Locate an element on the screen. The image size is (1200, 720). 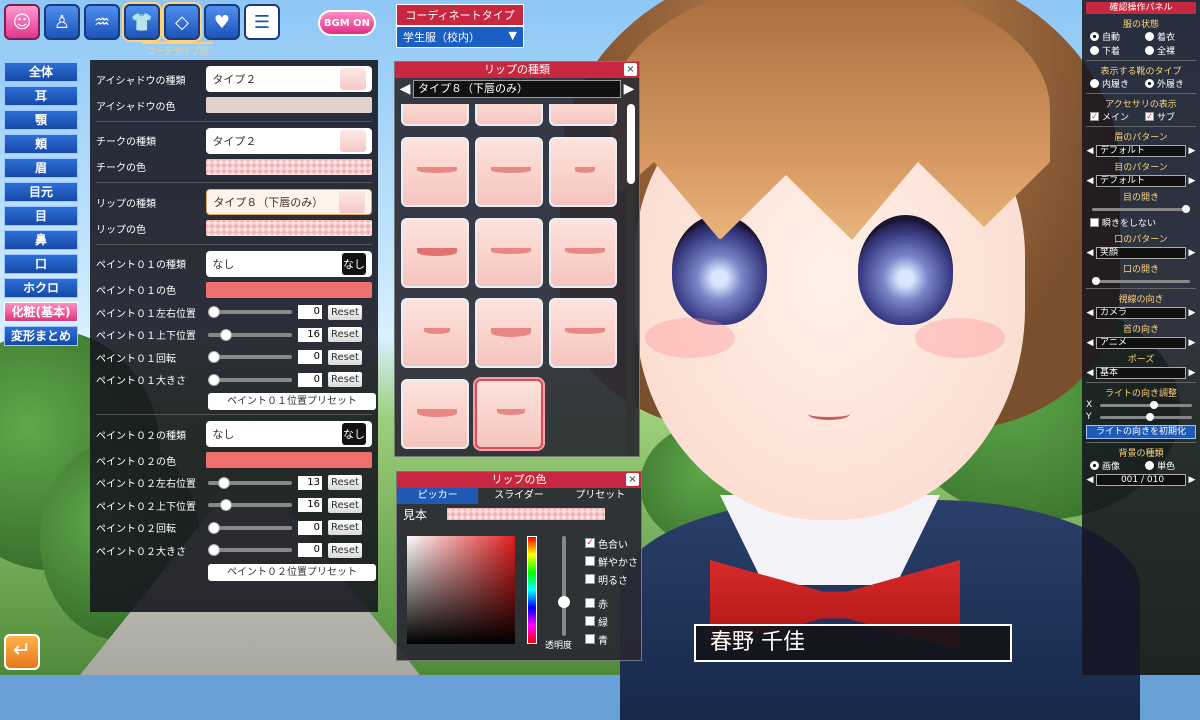
slider-value: 13 is located at coordinates (310, 482).